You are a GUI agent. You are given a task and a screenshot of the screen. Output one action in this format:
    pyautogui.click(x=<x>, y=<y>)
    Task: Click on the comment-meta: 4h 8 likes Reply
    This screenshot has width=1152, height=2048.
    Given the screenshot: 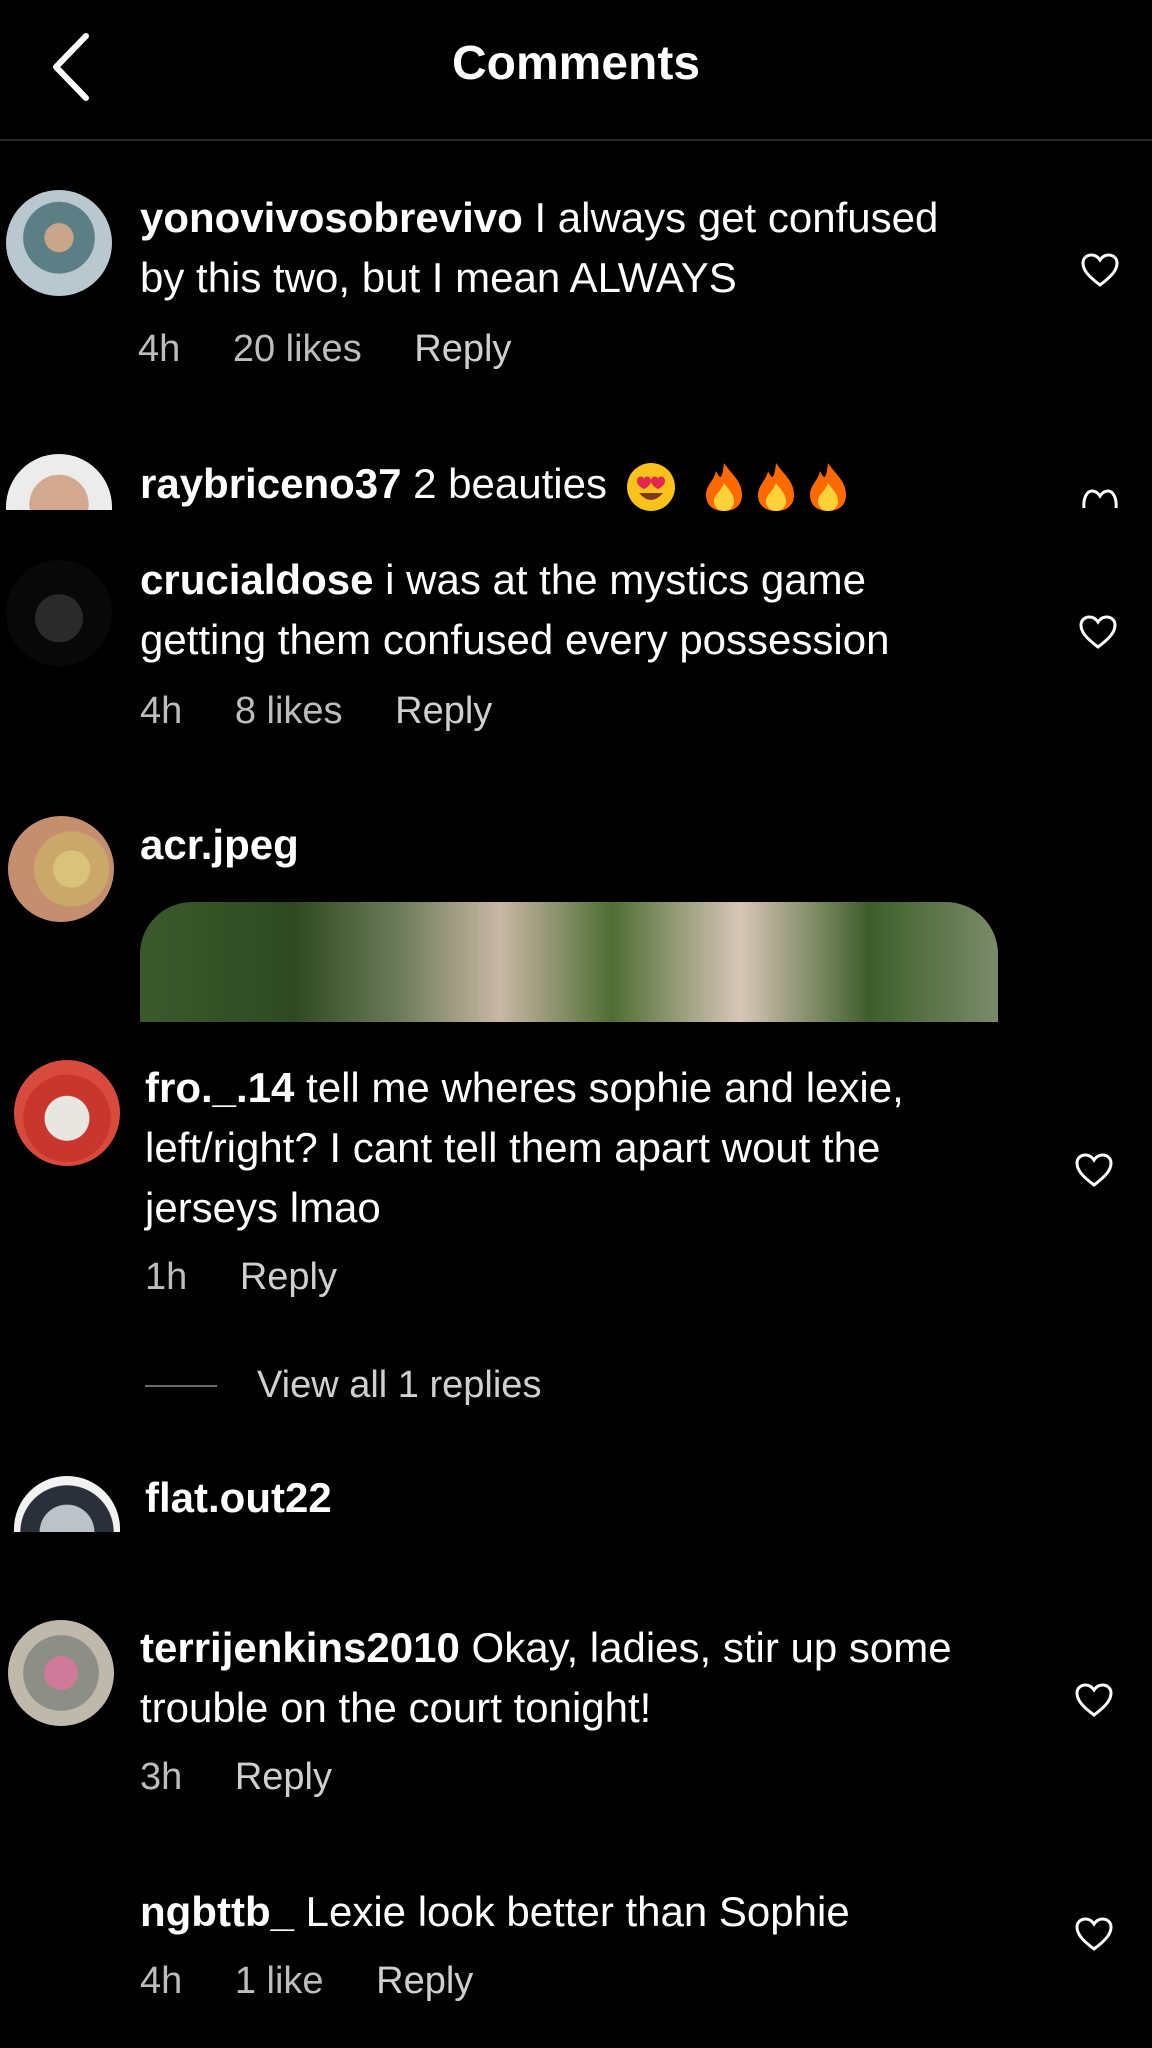 What is the action you would take?
    pyautogui.click(x=337, y=711)
    